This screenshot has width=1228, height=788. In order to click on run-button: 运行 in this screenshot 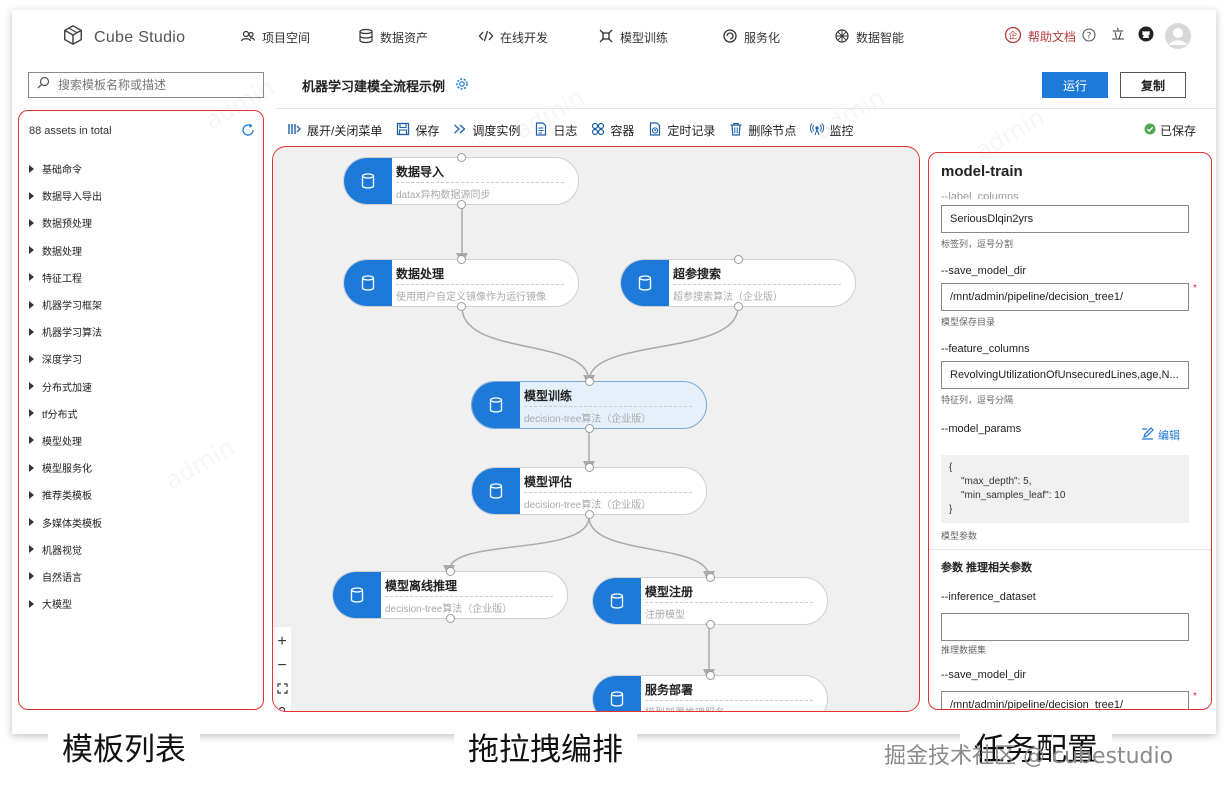, I will do `click(1075, 85)`.